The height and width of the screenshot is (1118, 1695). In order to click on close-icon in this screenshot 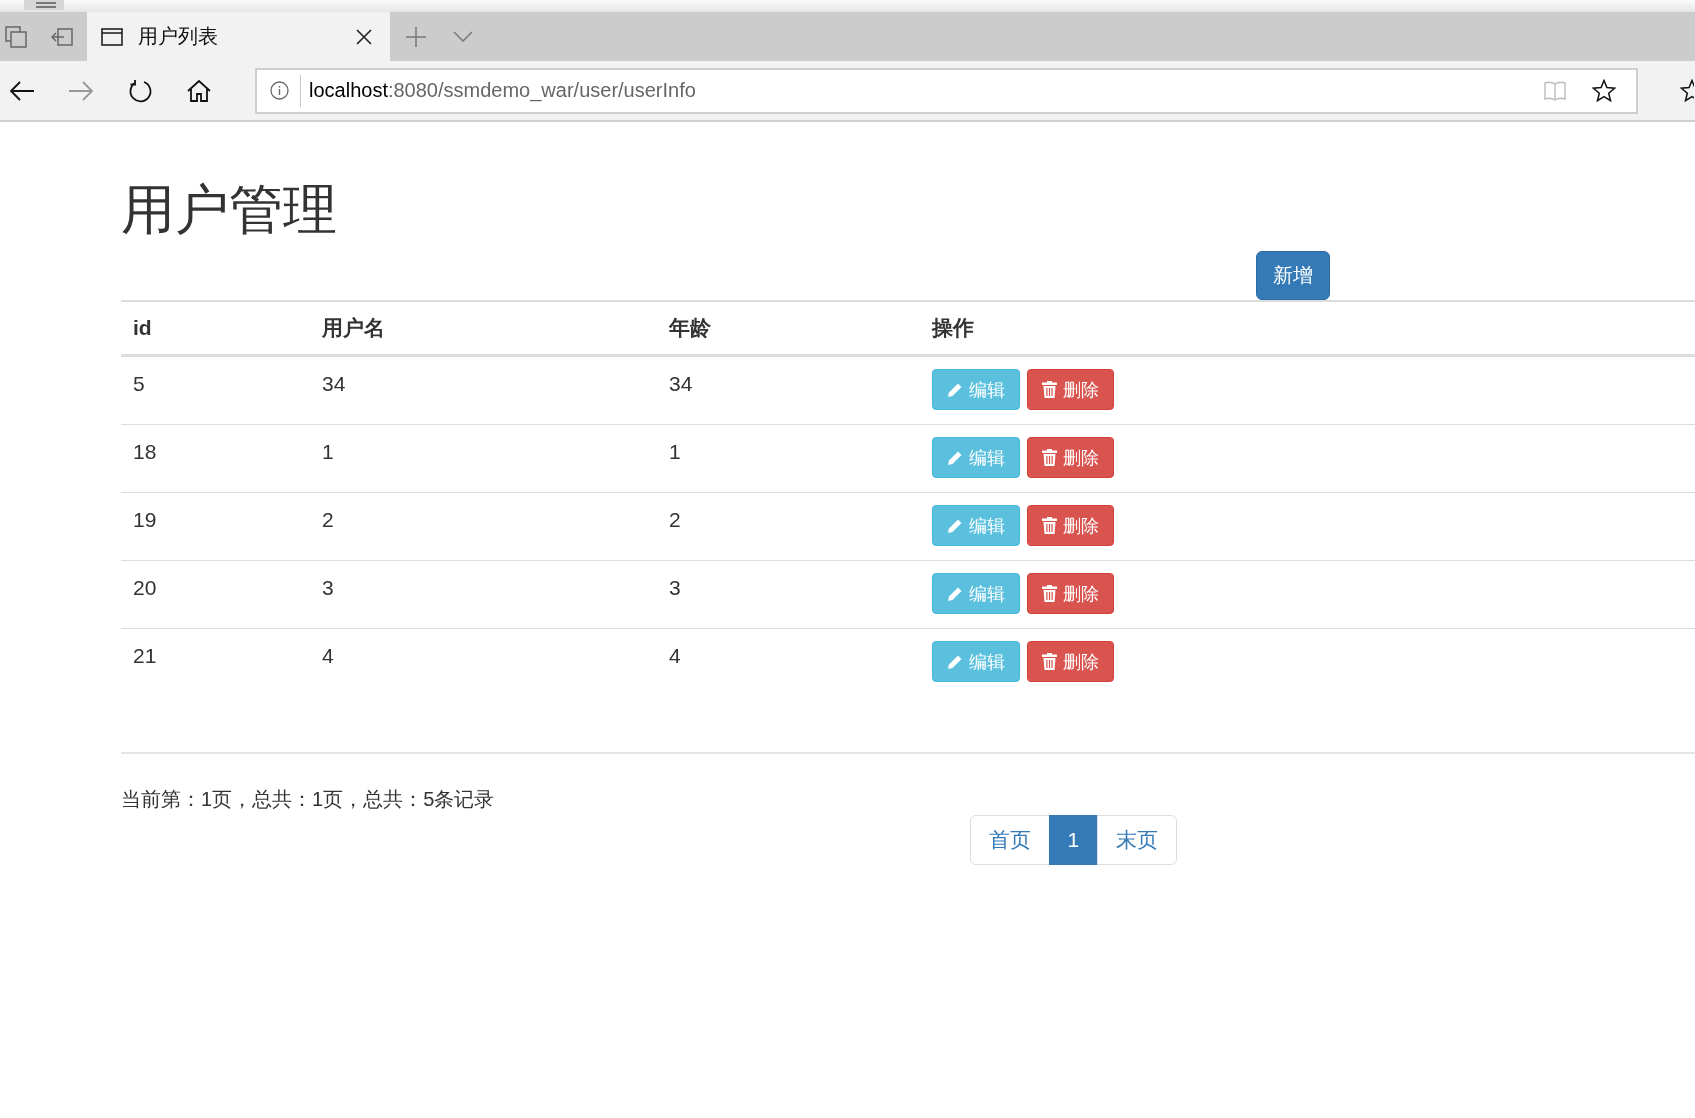, I will do `click(364, 36)`.